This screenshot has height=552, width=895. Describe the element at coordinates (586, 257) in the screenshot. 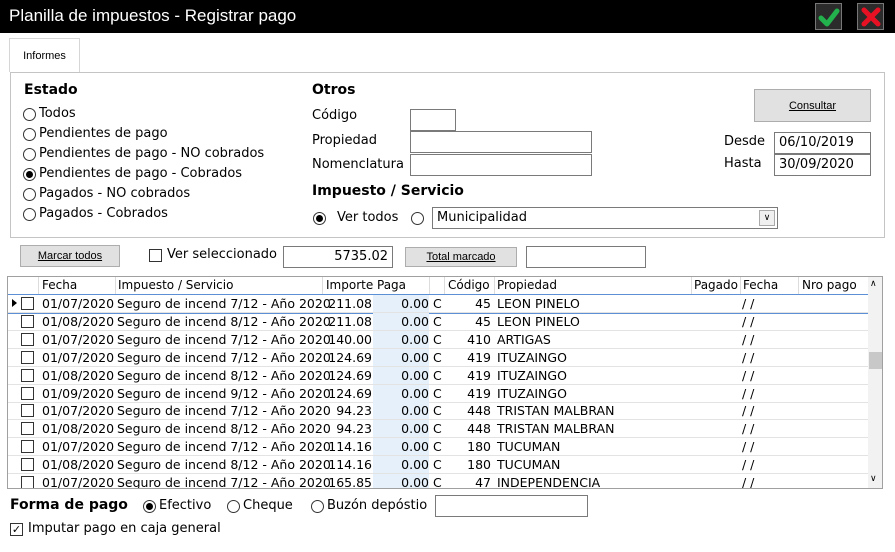

I see `total-marcado-input` at that location.